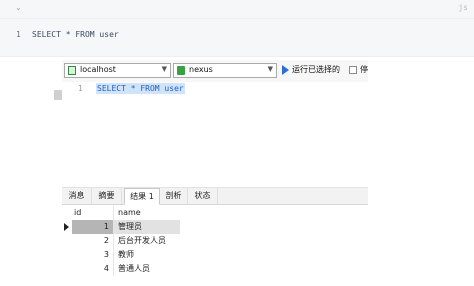 This screenshot has width=474, height=286. I want to click on line-number: 1, so click(18, 34).